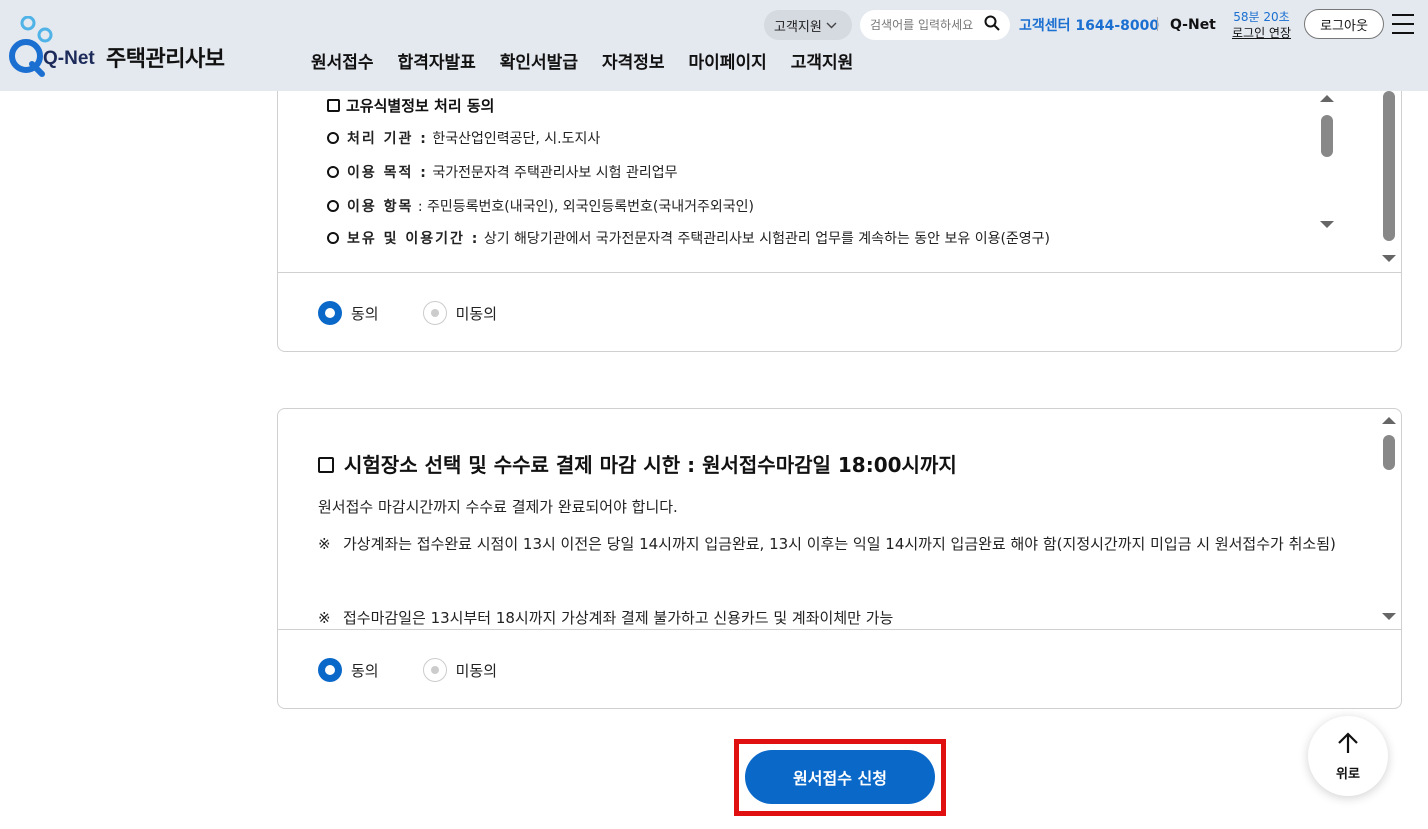 This screenshot has width=1428, height=829. What do you see at coordinates (1261, 33) in the screenshot?
I see `session-extend-link: 로그인 연장` at bounding box center [1261, 33].